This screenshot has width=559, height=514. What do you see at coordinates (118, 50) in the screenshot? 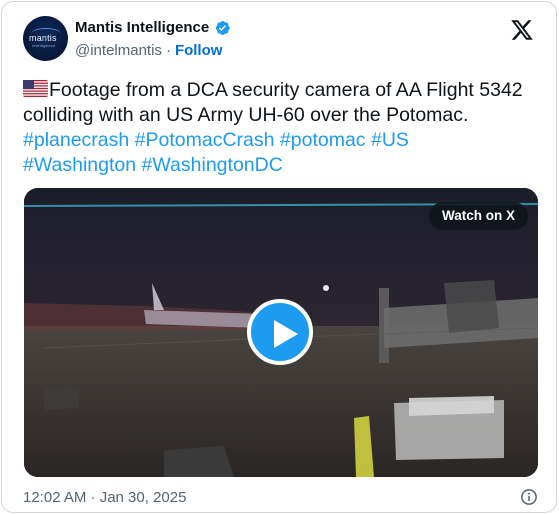
I see `author-handle: @intelmantis` at bounding box center [118, 50].